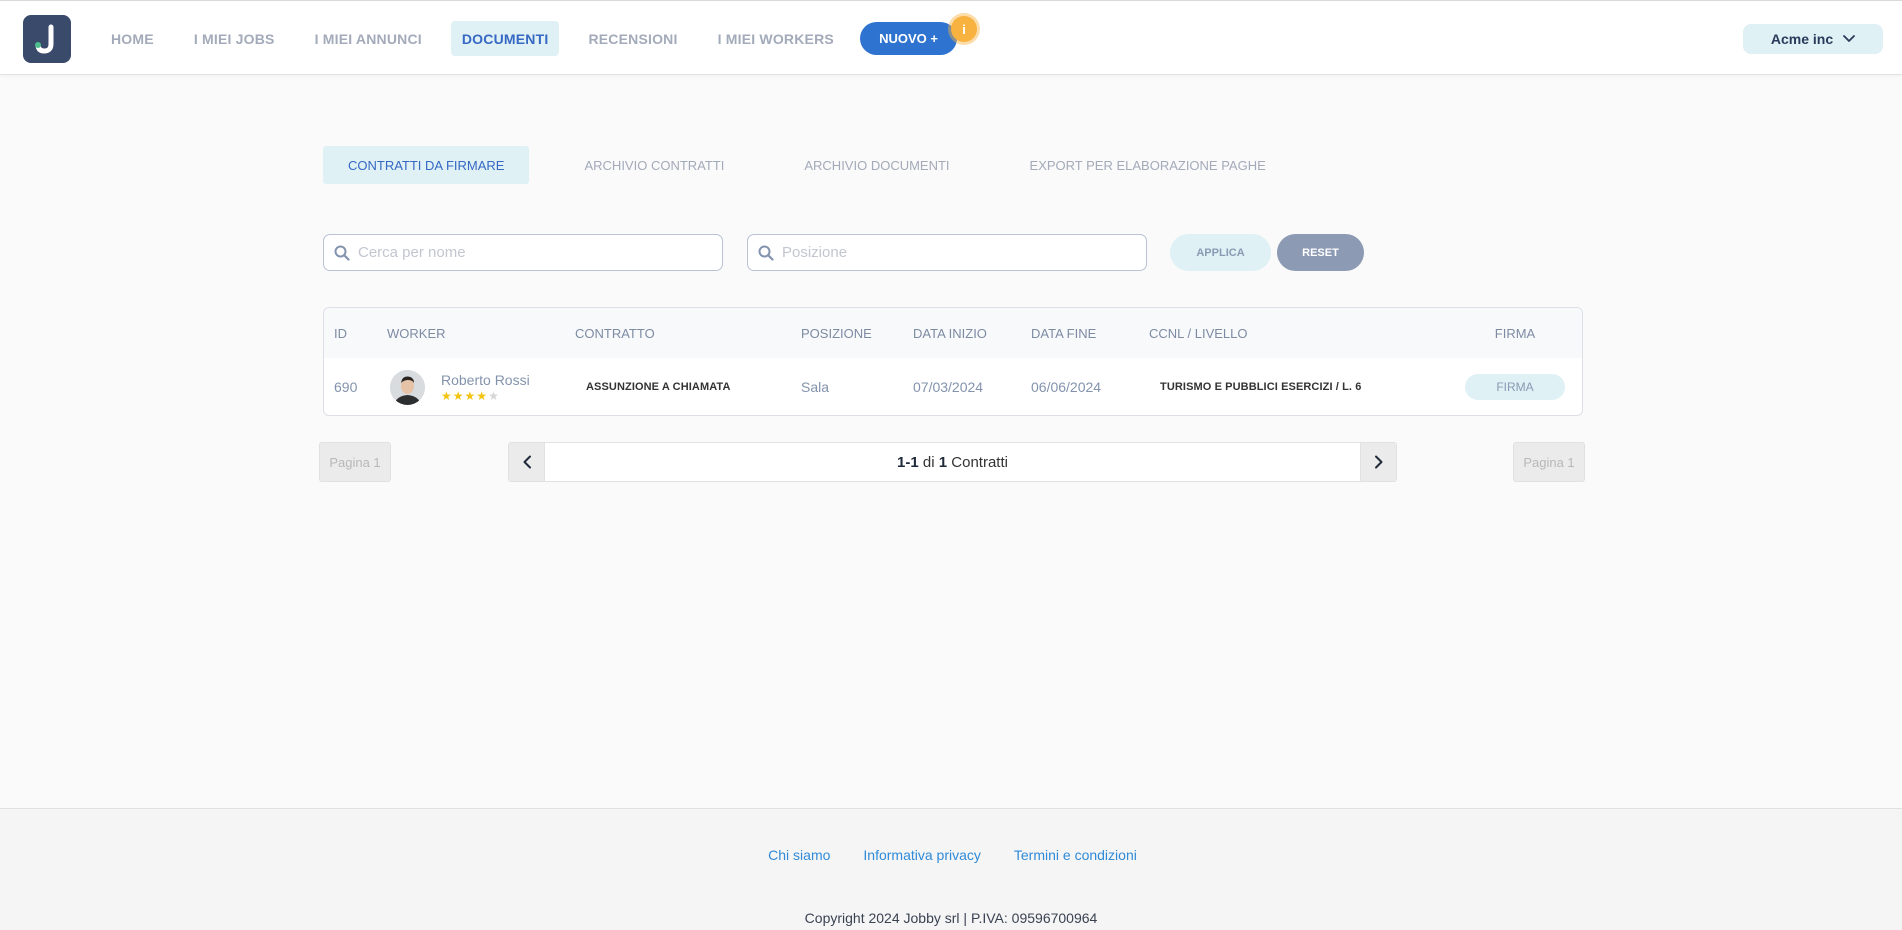 The height and width of the screenshot is (930, 1902). Describe the element at coordinates (1515, 333) in the screenshot. I see `column-header-firma: FIRMA` at that location.